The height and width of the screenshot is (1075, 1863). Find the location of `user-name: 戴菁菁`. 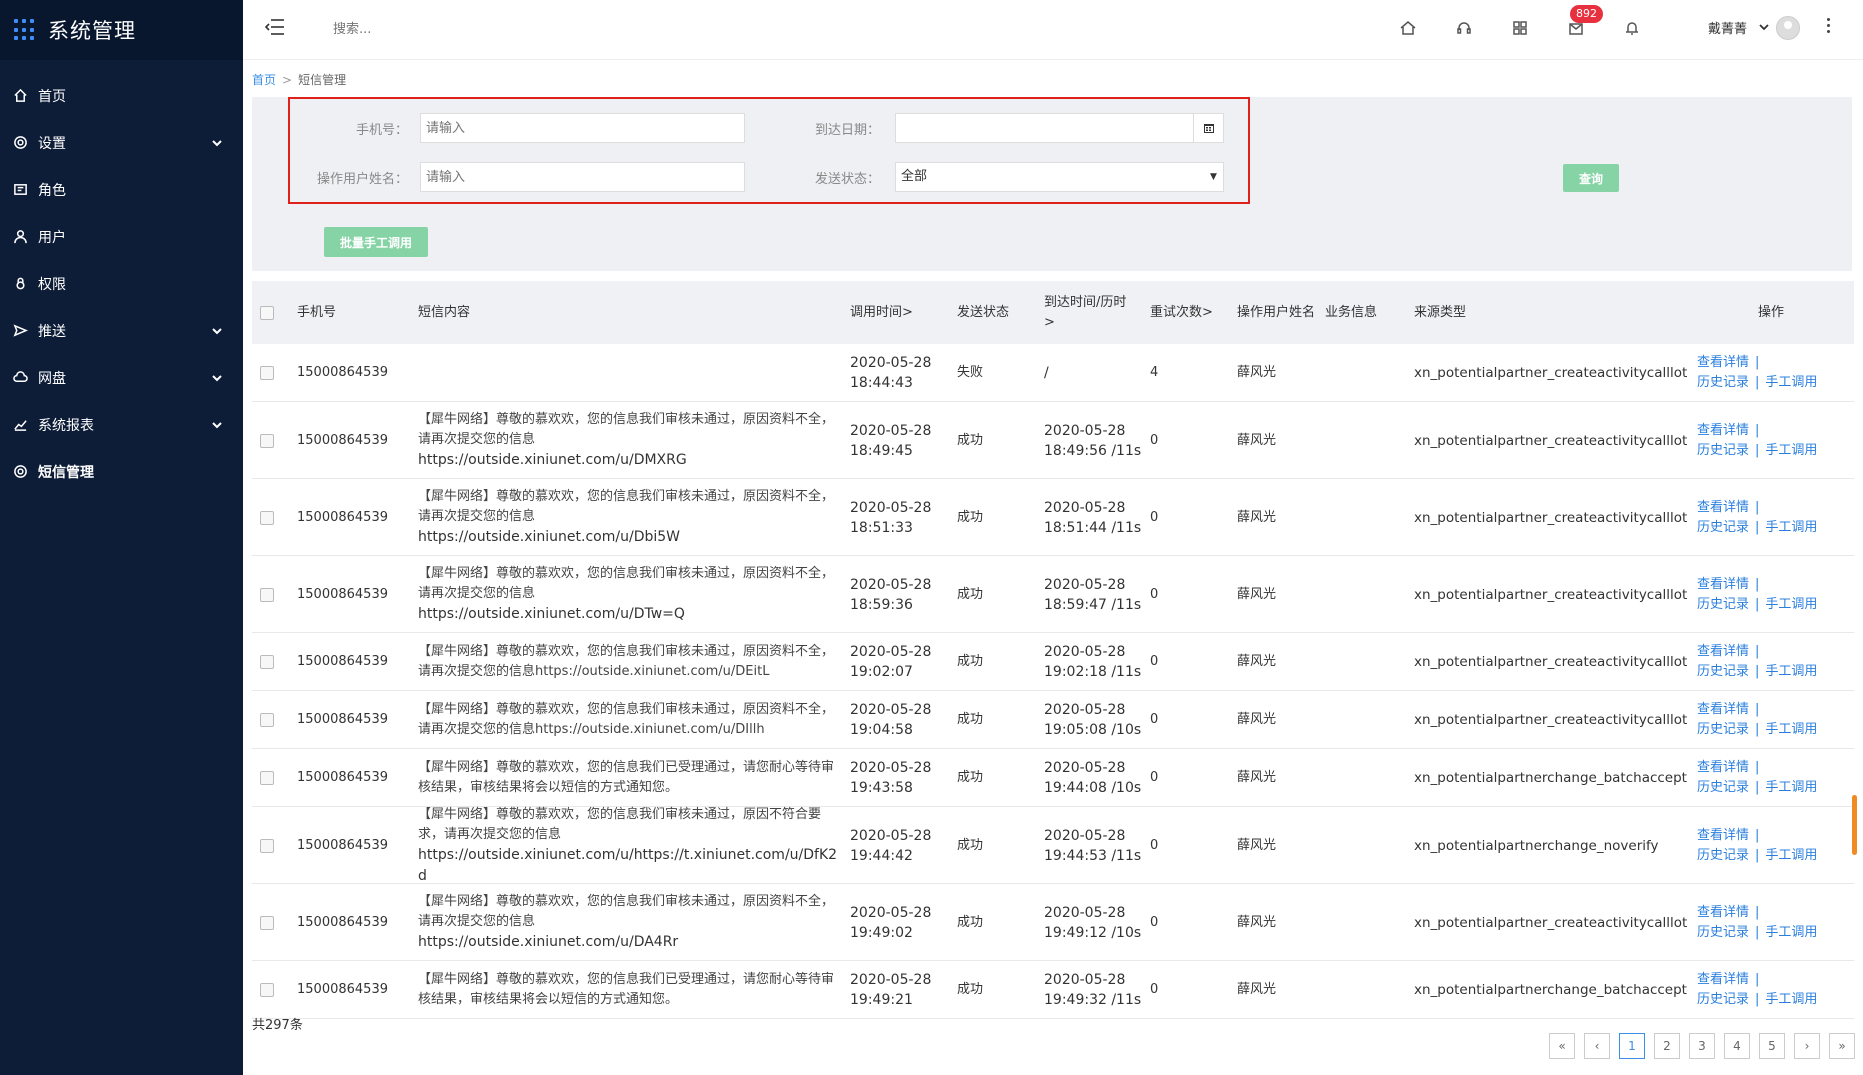

user-name: 戴菁菁 is located at coordinates (1727, 27).